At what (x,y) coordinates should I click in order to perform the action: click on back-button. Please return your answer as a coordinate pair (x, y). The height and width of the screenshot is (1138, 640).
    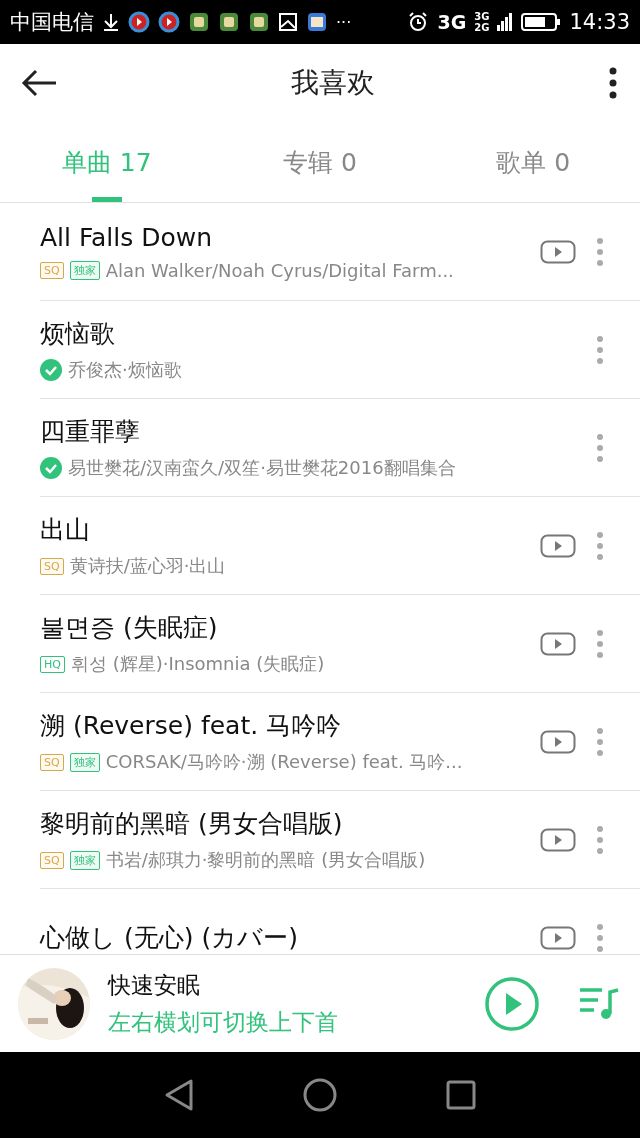
    Looking at the image, I should click on (39, 83).